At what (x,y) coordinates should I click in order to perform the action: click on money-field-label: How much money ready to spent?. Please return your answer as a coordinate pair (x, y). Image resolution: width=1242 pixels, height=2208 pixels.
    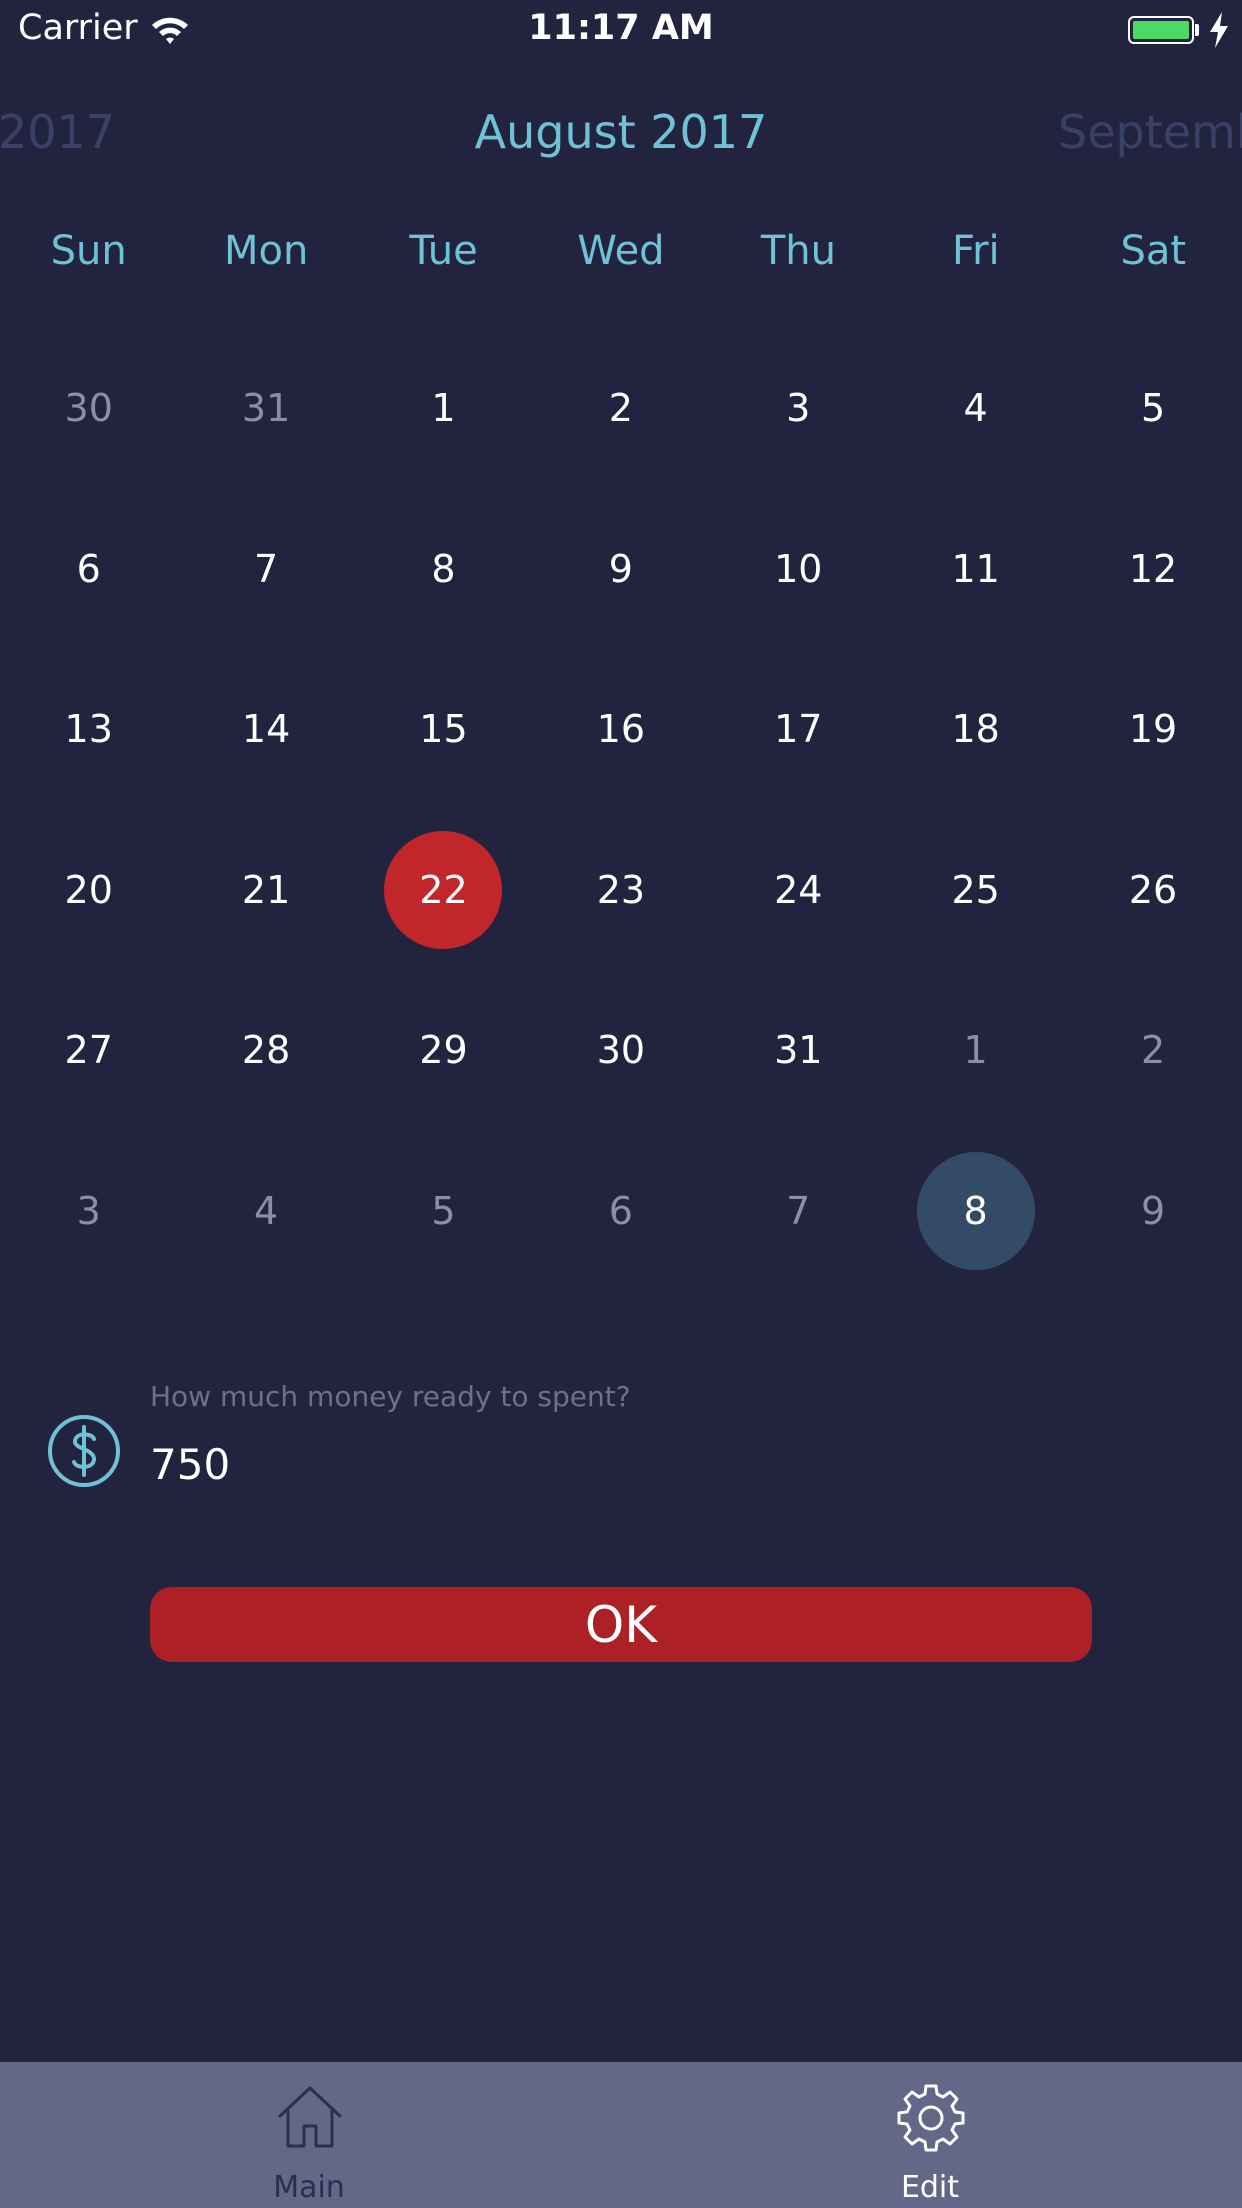
    Looking at the image, I should click on (390, 1396).